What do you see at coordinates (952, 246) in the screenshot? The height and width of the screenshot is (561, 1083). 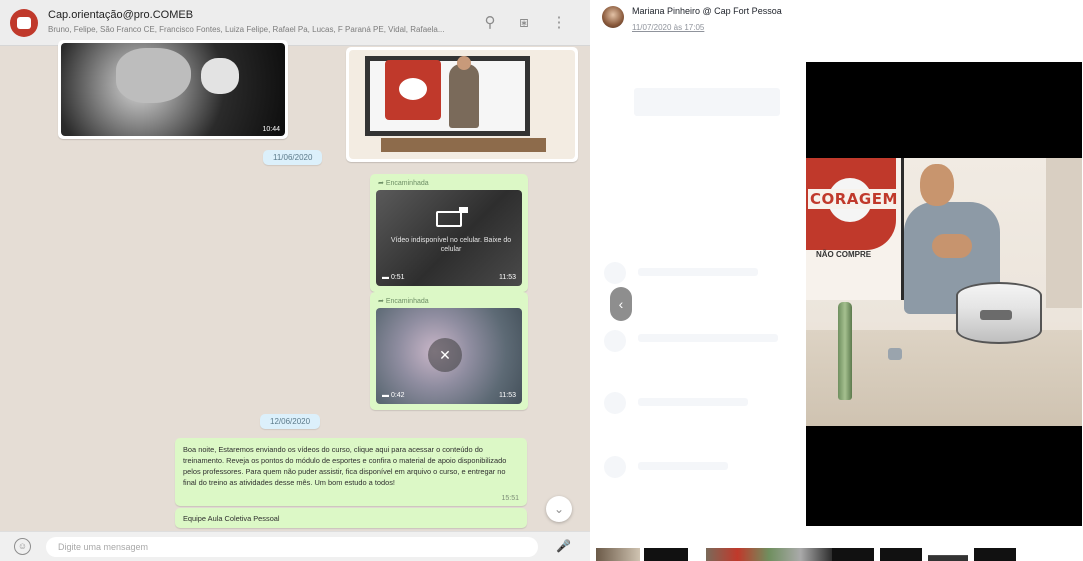 I see `presenter-hands` at bounding box center [952, 246].